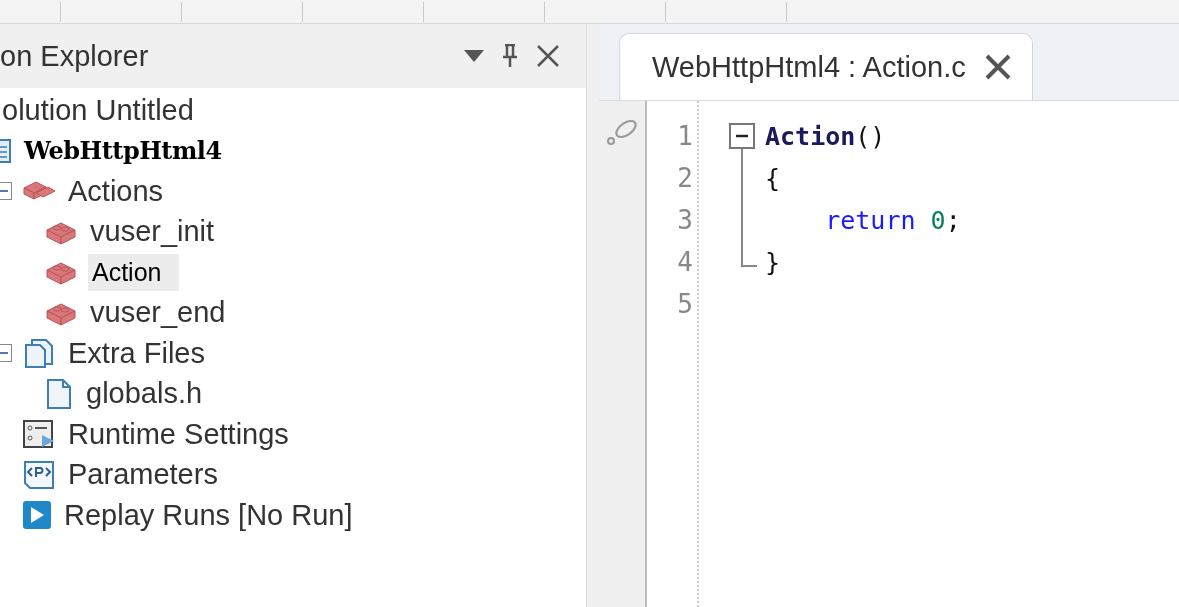 This screenshot has height=607, width=1179. What do you see at coordinates (685, 304) in the screenshot?
I see `line-number: 5` at bounding box center [685, 304].